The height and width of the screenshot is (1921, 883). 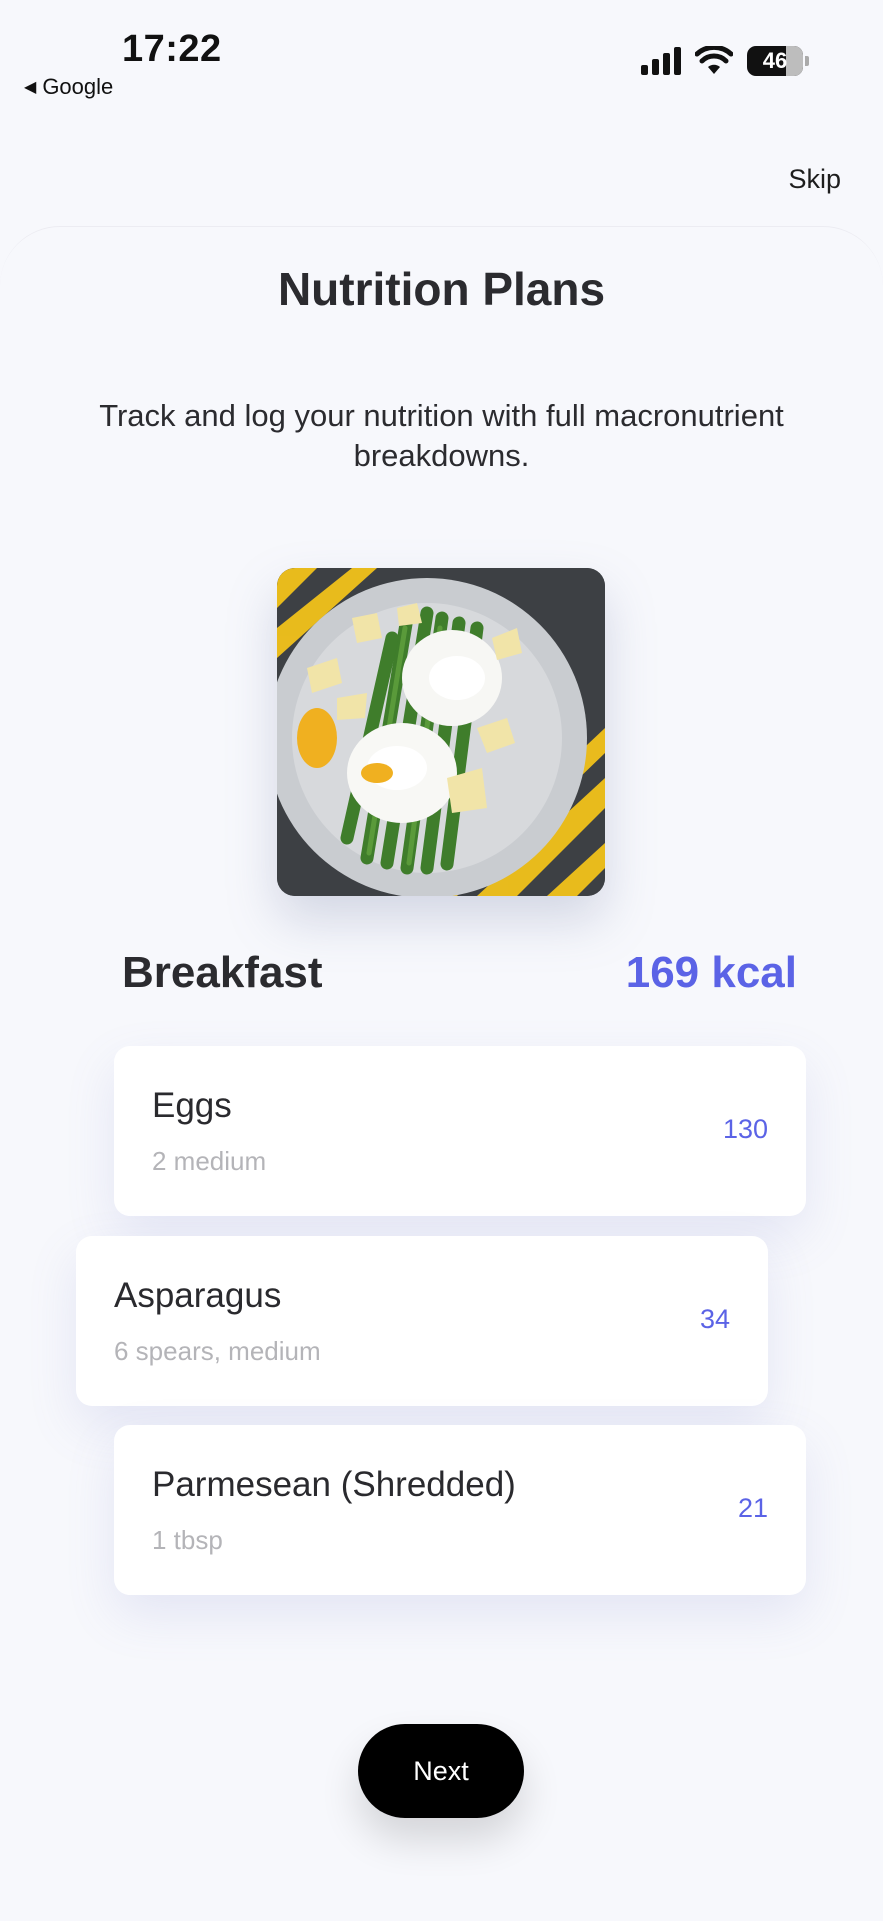 What do you see at coordinates (78, 86) in the screenshot?
I see `back-app-label: Google` at bounding box center [78, 86].